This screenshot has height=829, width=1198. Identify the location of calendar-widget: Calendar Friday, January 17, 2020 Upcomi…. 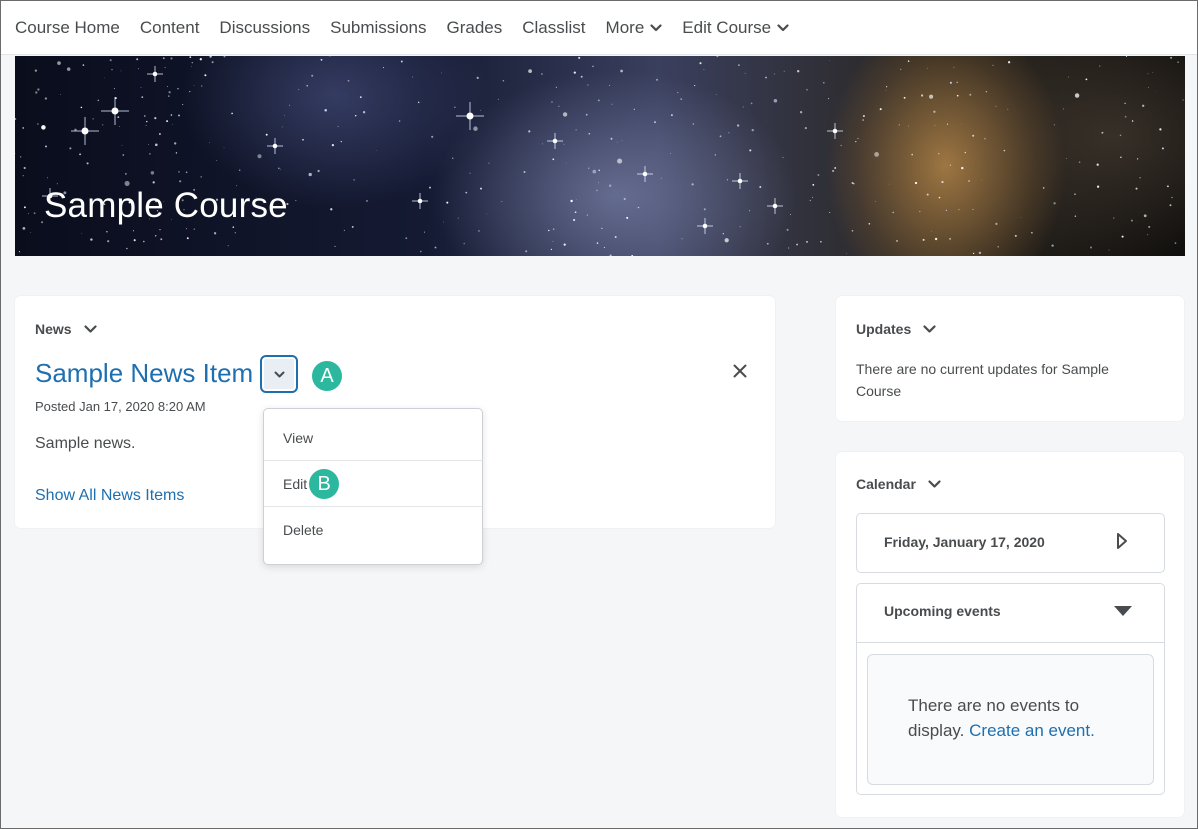
(1010, 634).